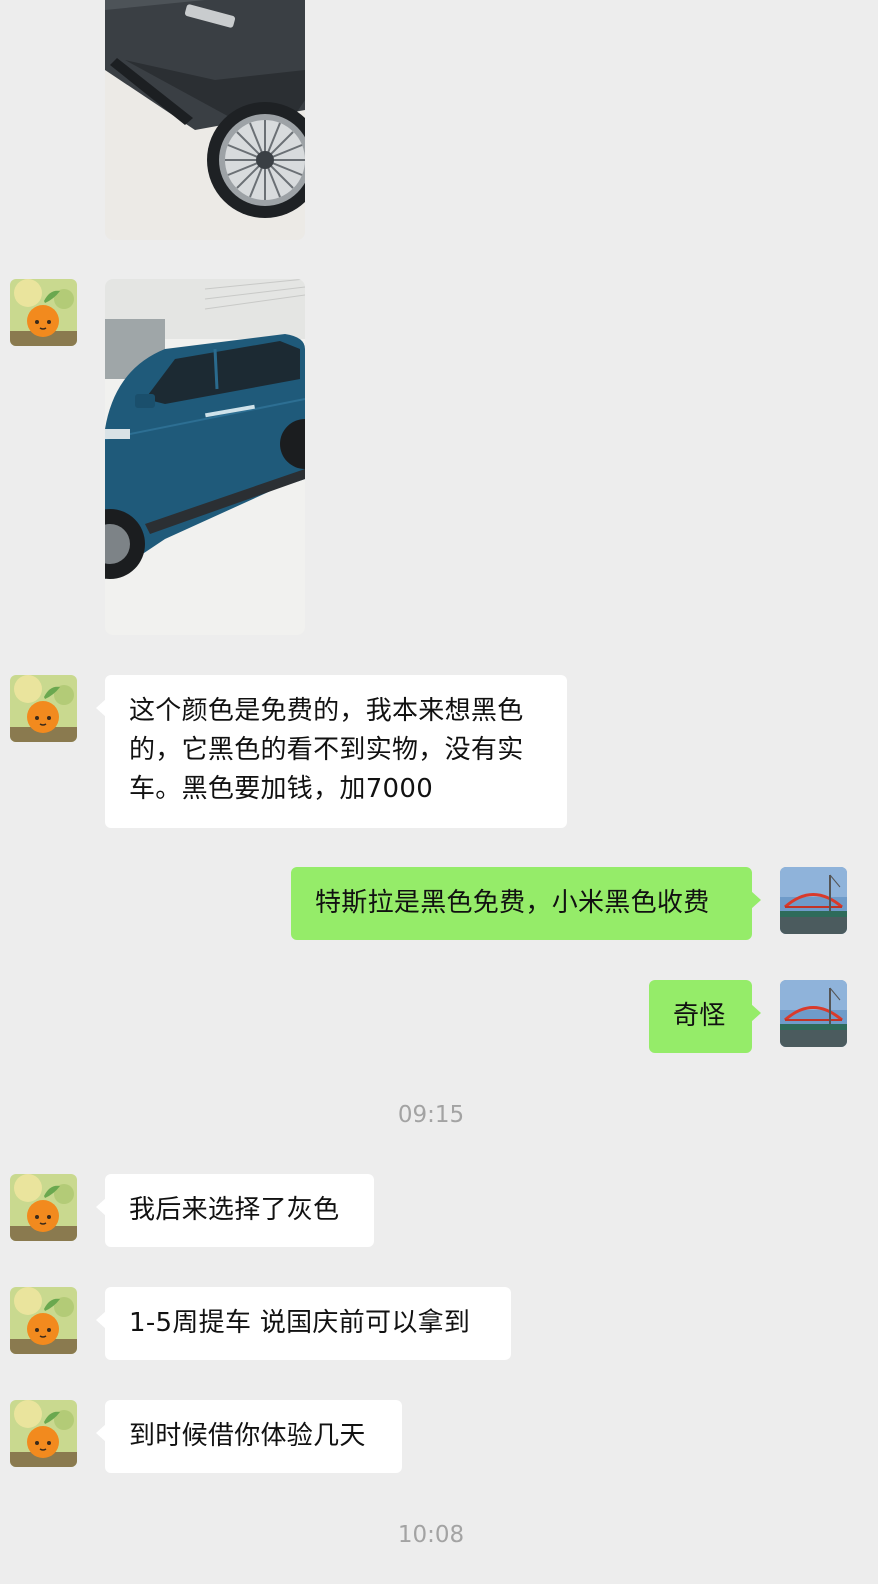 This screenshot has width=878, height=1584. Describe the element at coordinates (699, 1016) in the screenshot. I see `message-text: 奇怪` at that location.